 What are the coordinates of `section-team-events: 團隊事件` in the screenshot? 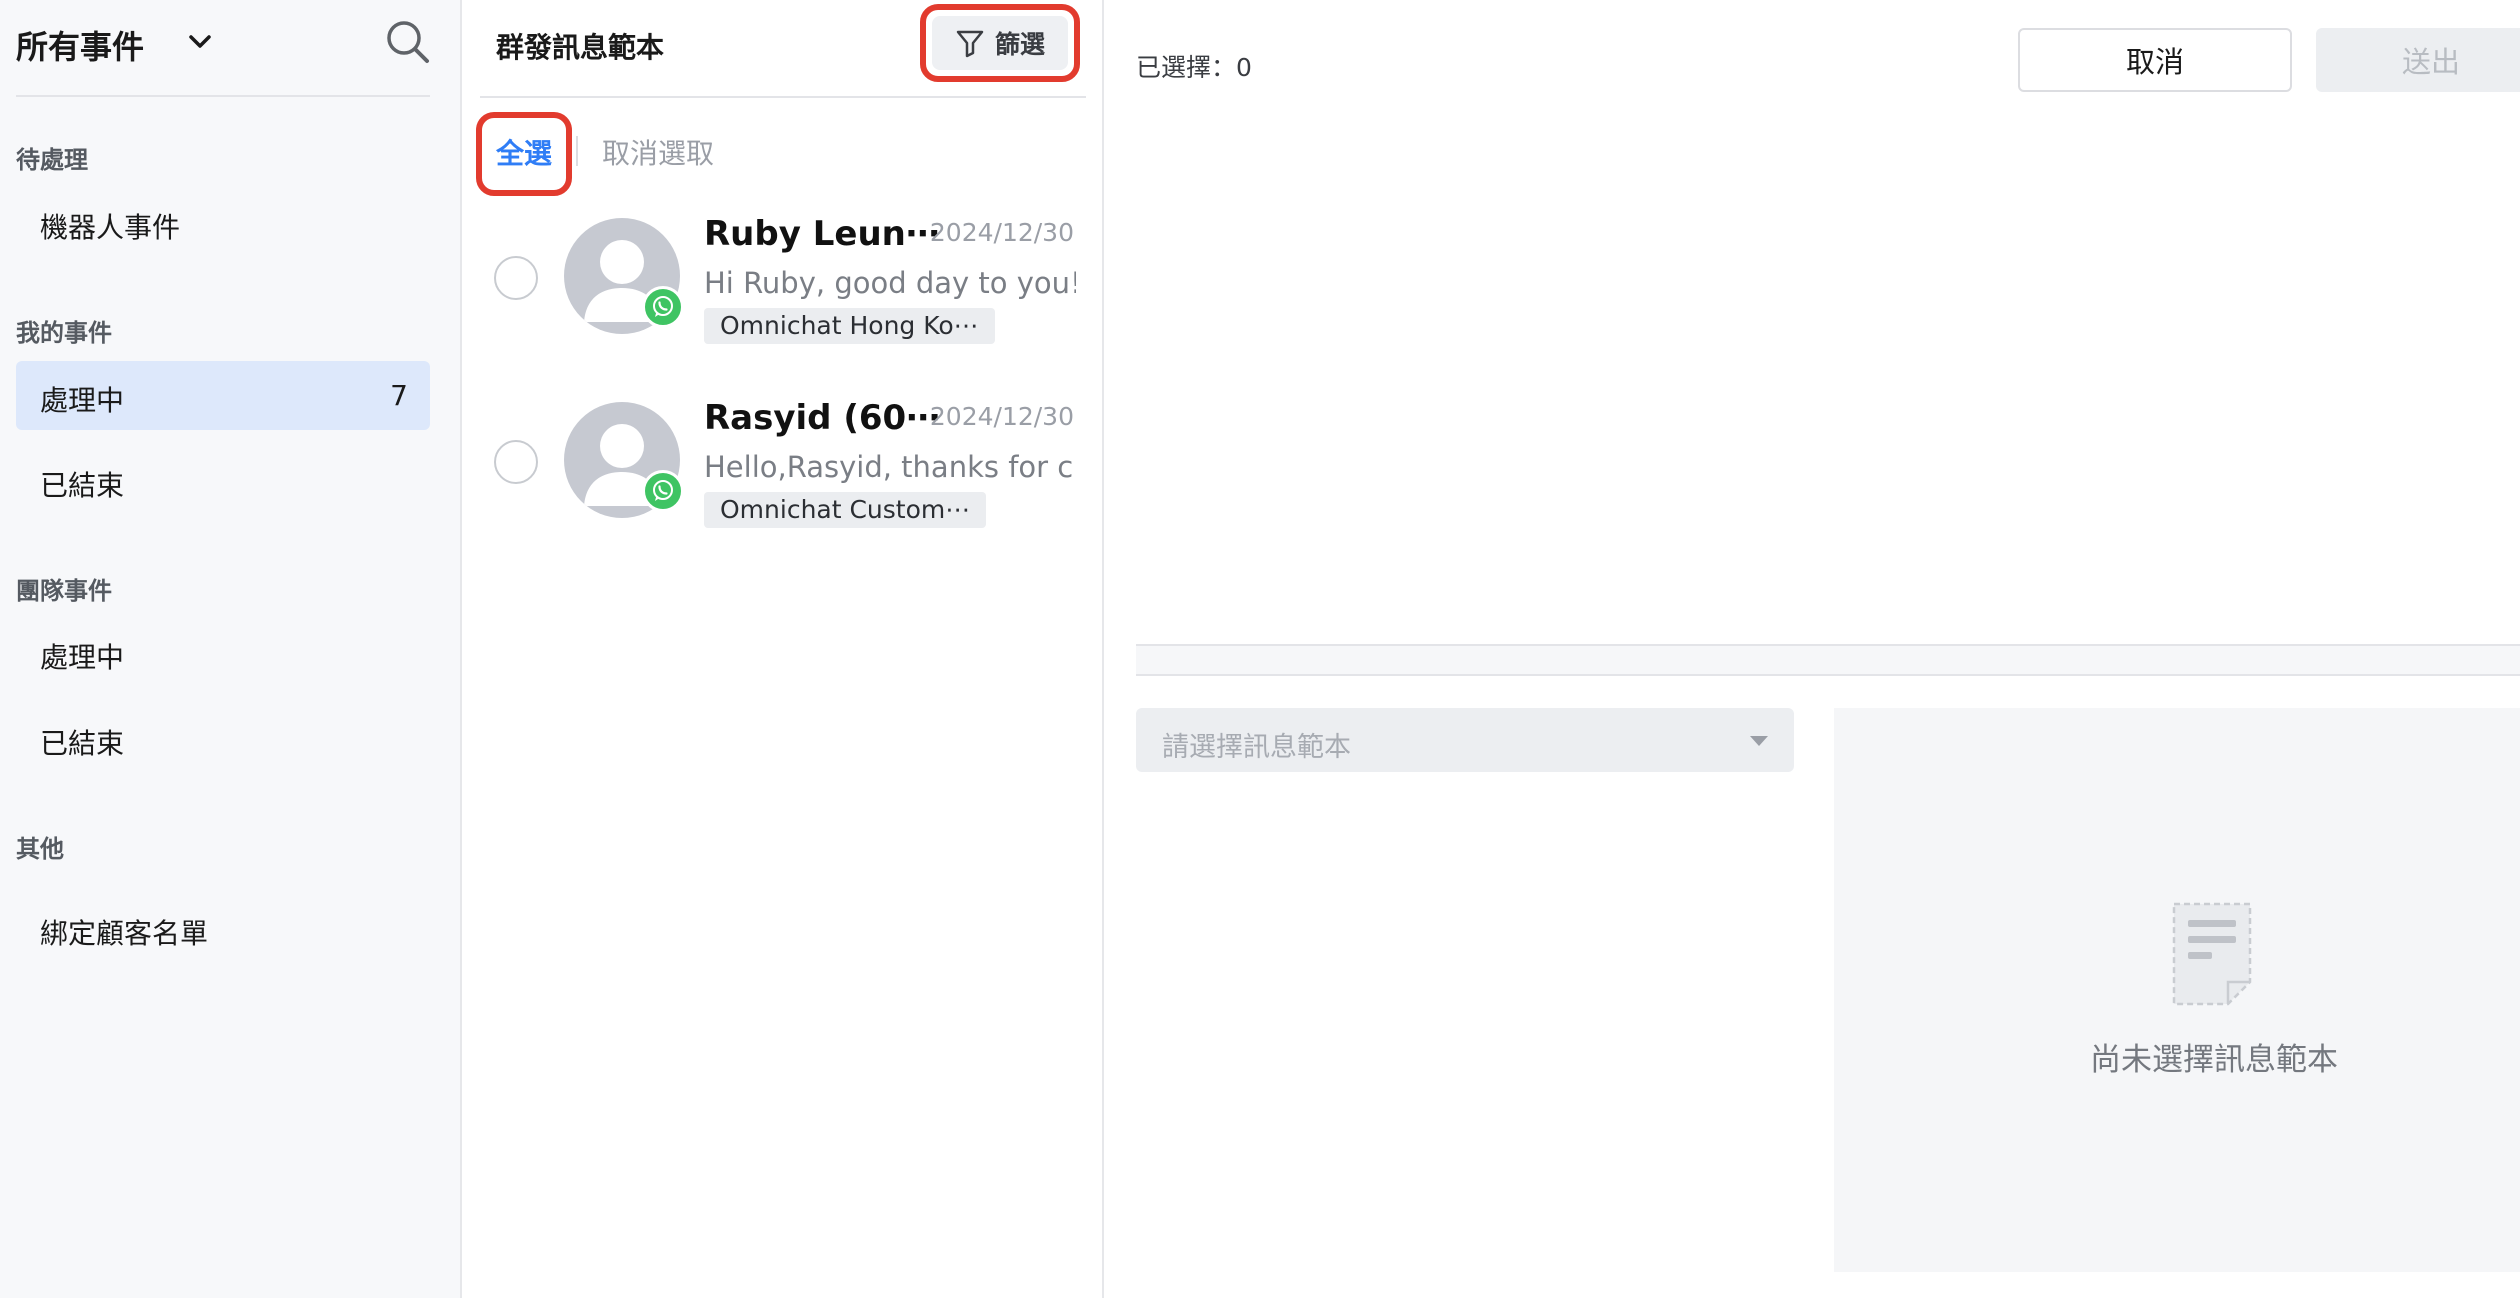 It's located at (64, 591).